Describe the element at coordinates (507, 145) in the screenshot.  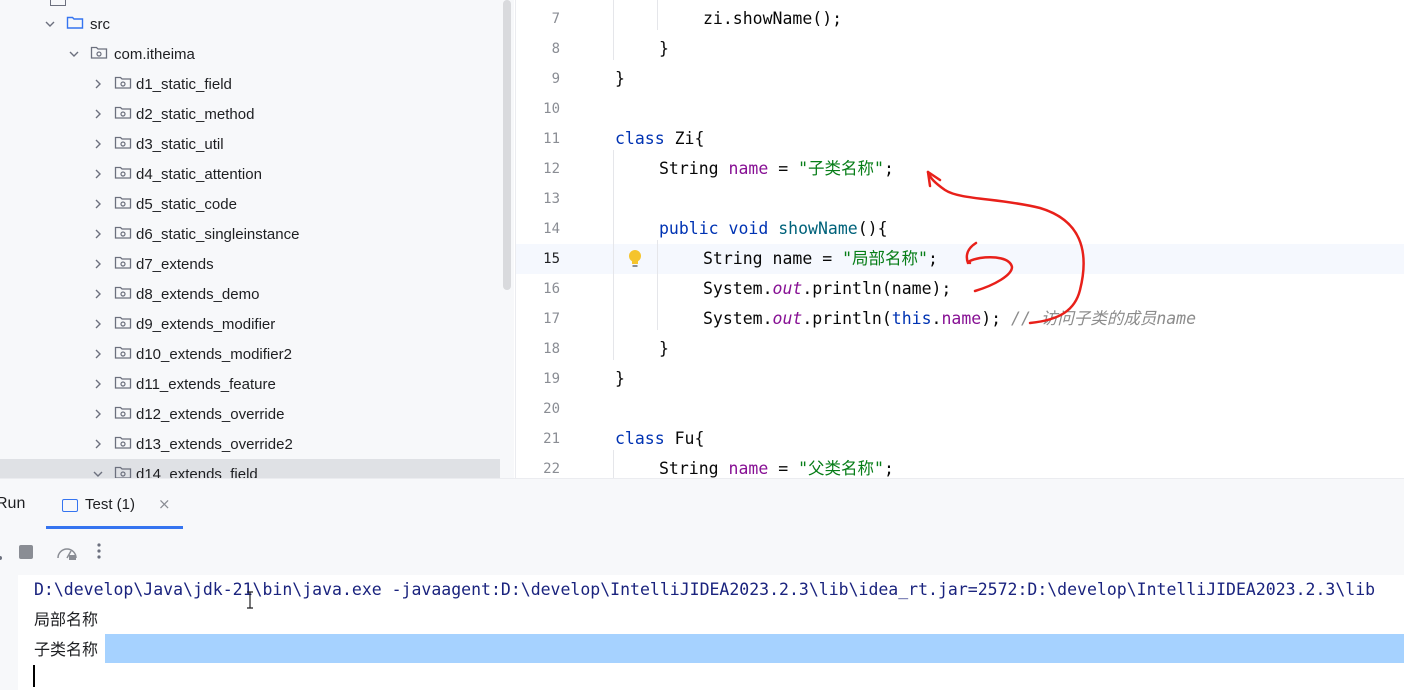
I see `tree-scrollbar` at that location.